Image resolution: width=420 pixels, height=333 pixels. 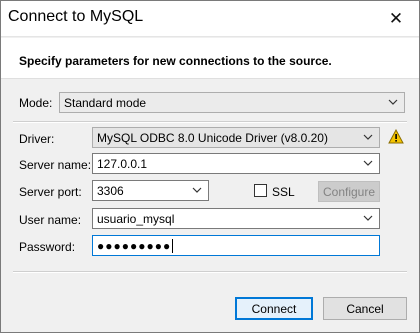 I want to click on server-name-combo: 127.0.0.1, so click(x=236, y=163).